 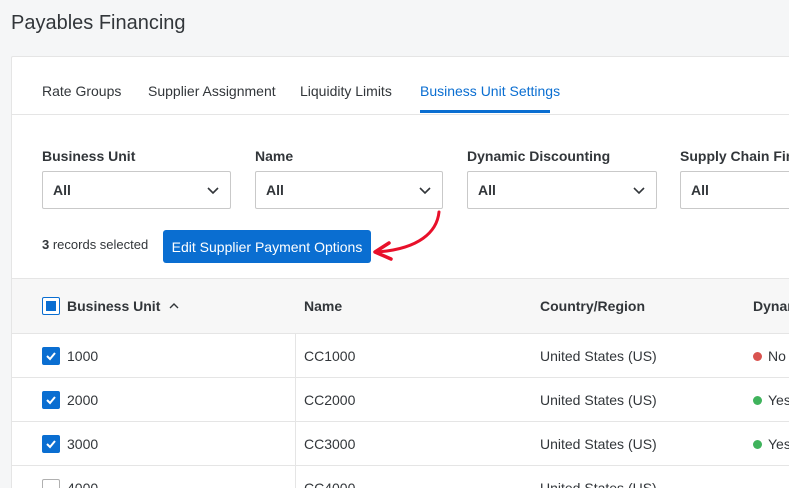 What do you see at coordinates (89, 156) in the screenshot?
I see `filter-label-business-unit: Business Unit` at bounding box center [89, 156].